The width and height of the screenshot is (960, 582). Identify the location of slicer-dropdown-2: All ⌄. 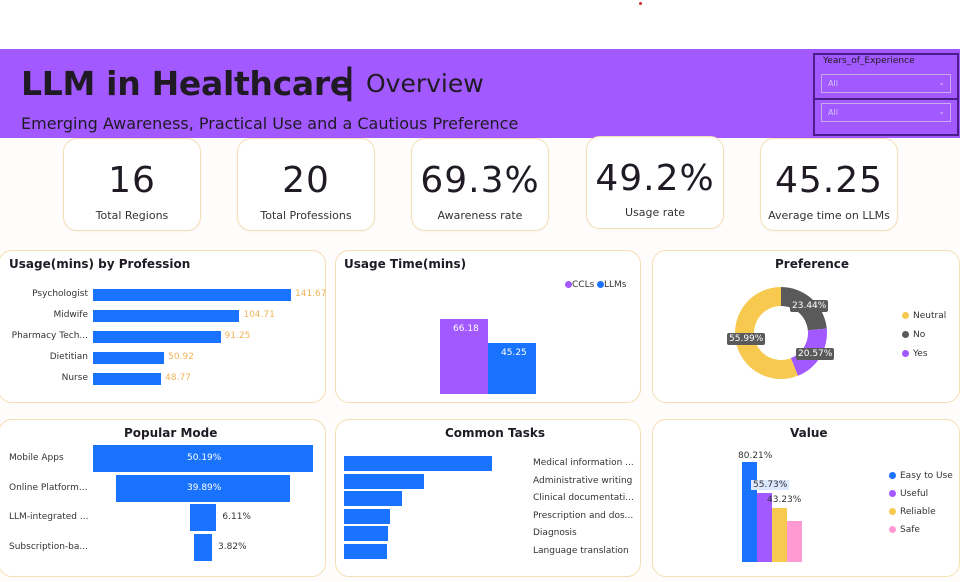
(886, 112).